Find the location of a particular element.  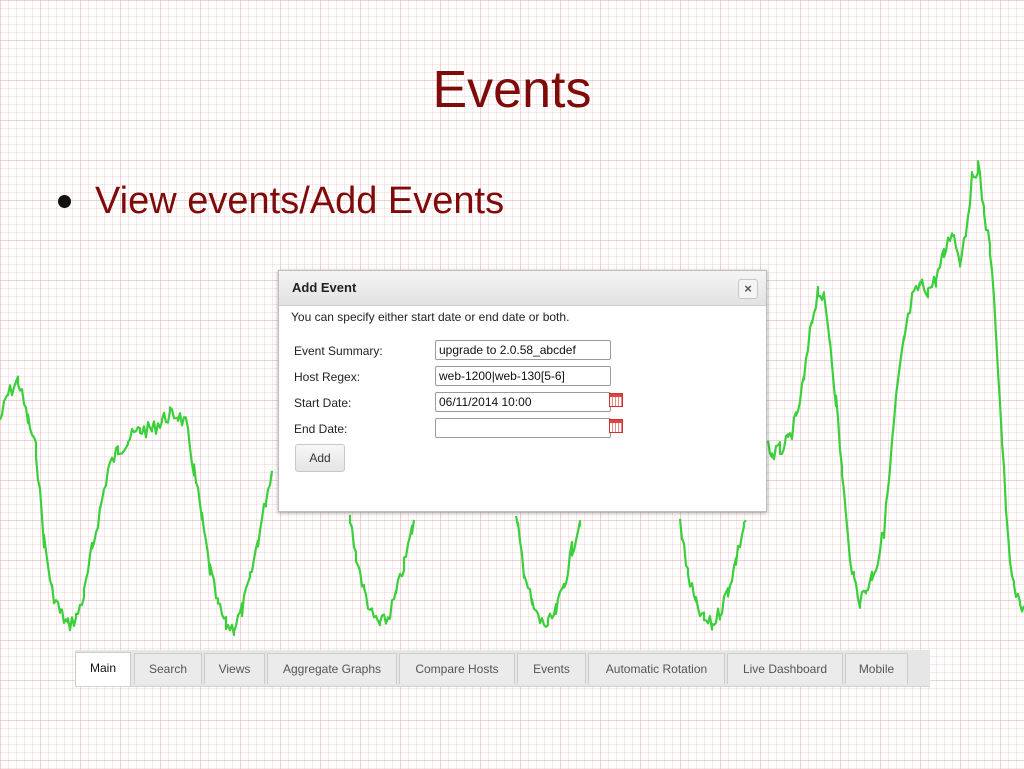

tab-automatic-rotation: Automatic Rotation is located at coordinates (656, 668).